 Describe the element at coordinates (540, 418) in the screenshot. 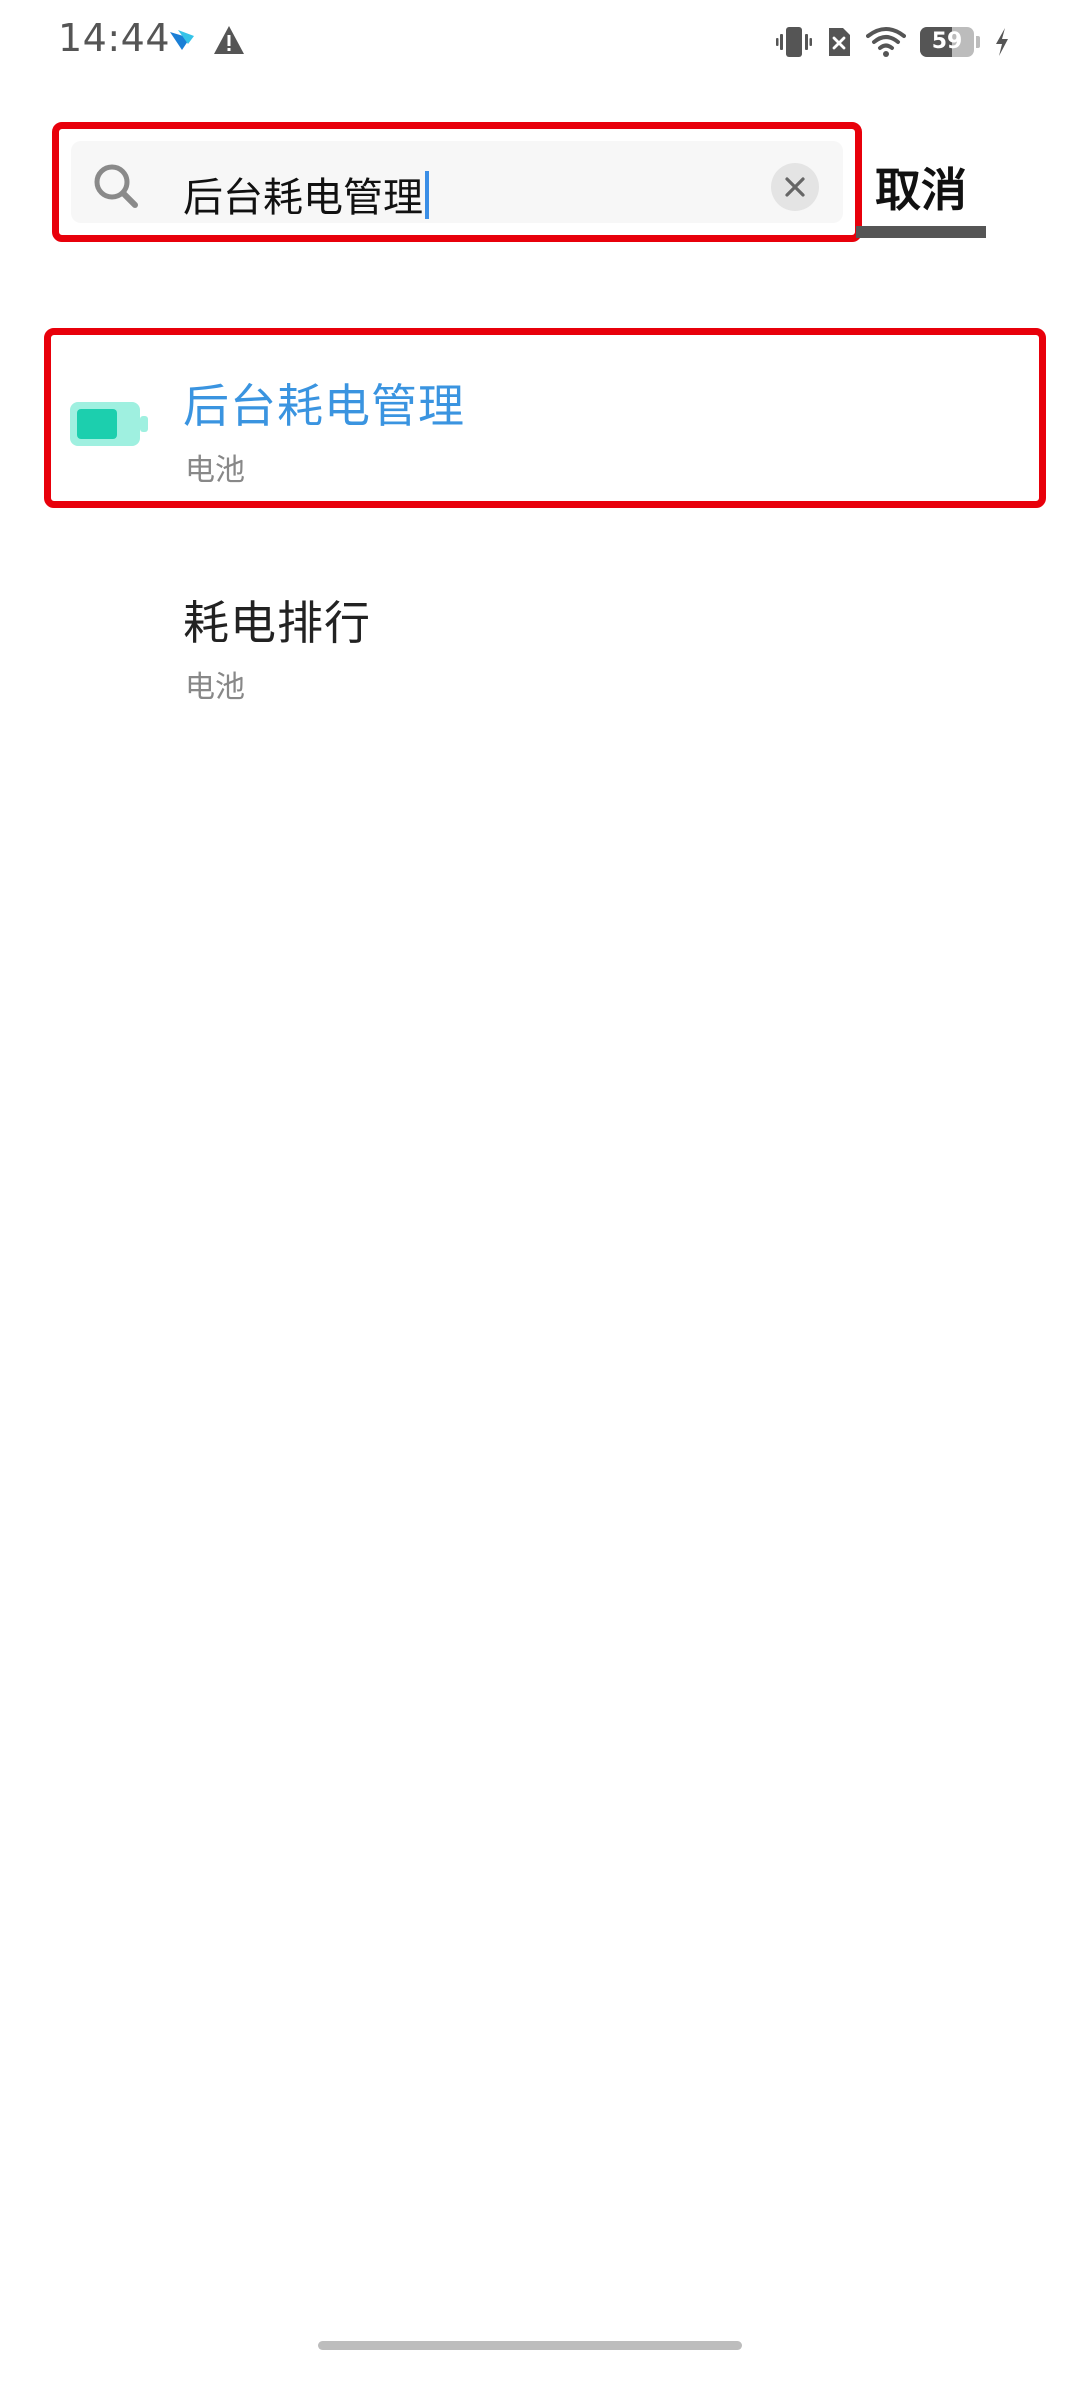

I see `result-item-background-battery-management: 后台耗电管理 电池` at that location.